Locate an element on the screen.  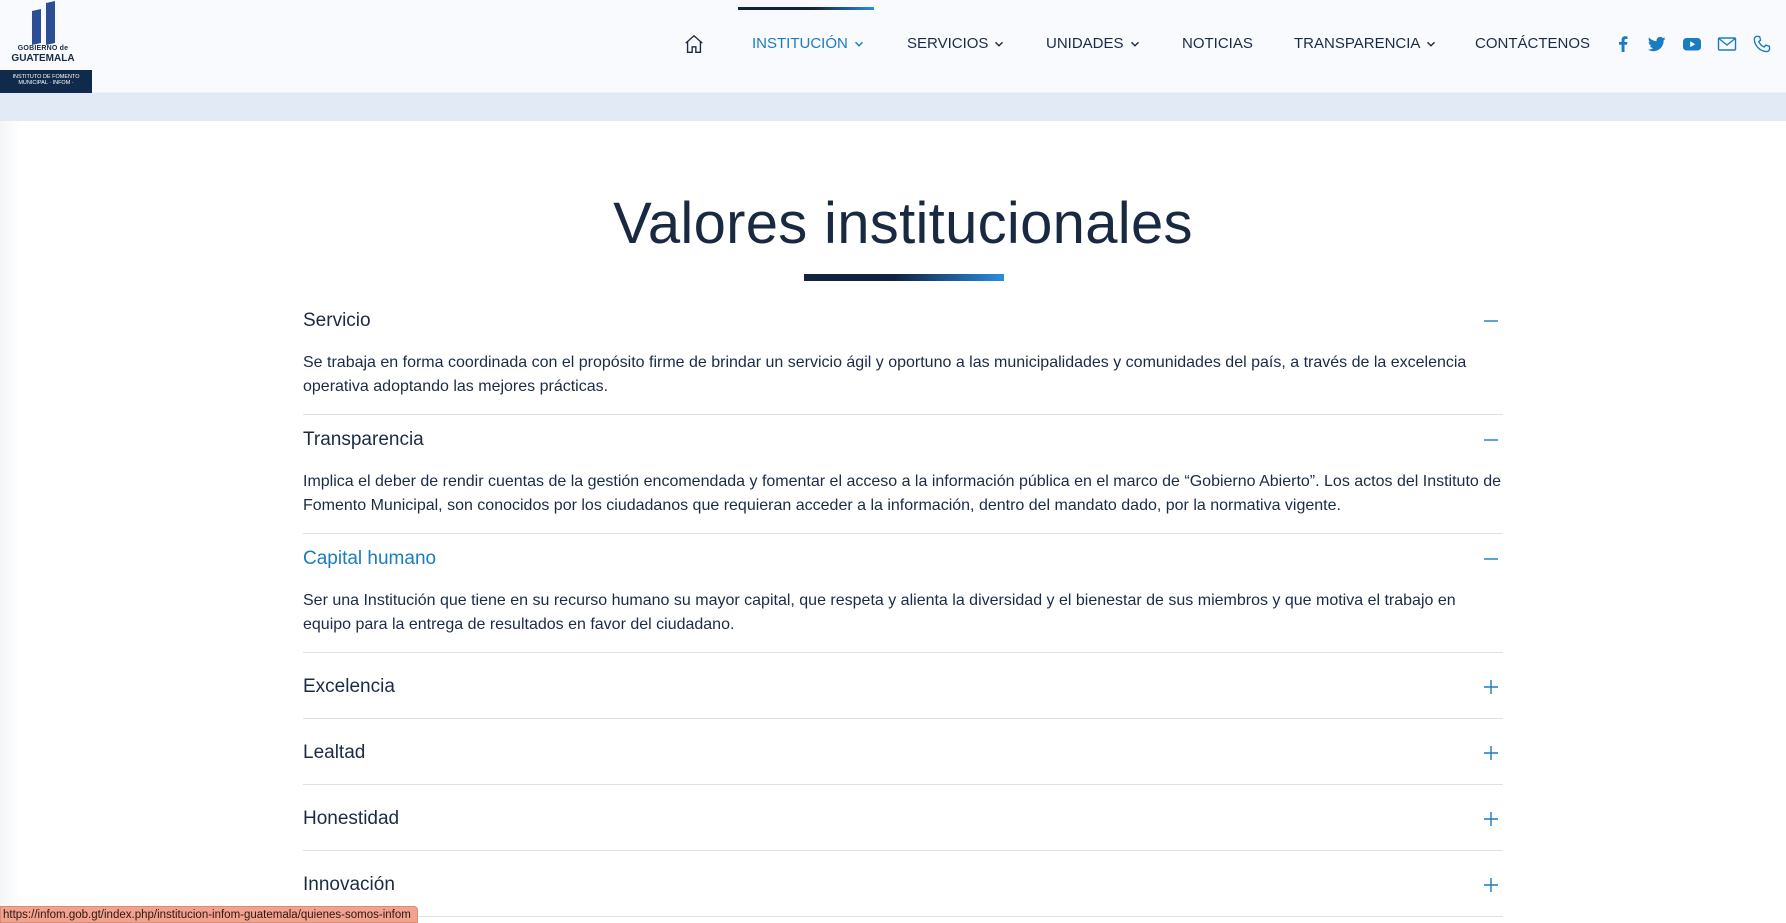
nav-item-label: CONTÁCTENOS is located at coordinates (1533, 43).